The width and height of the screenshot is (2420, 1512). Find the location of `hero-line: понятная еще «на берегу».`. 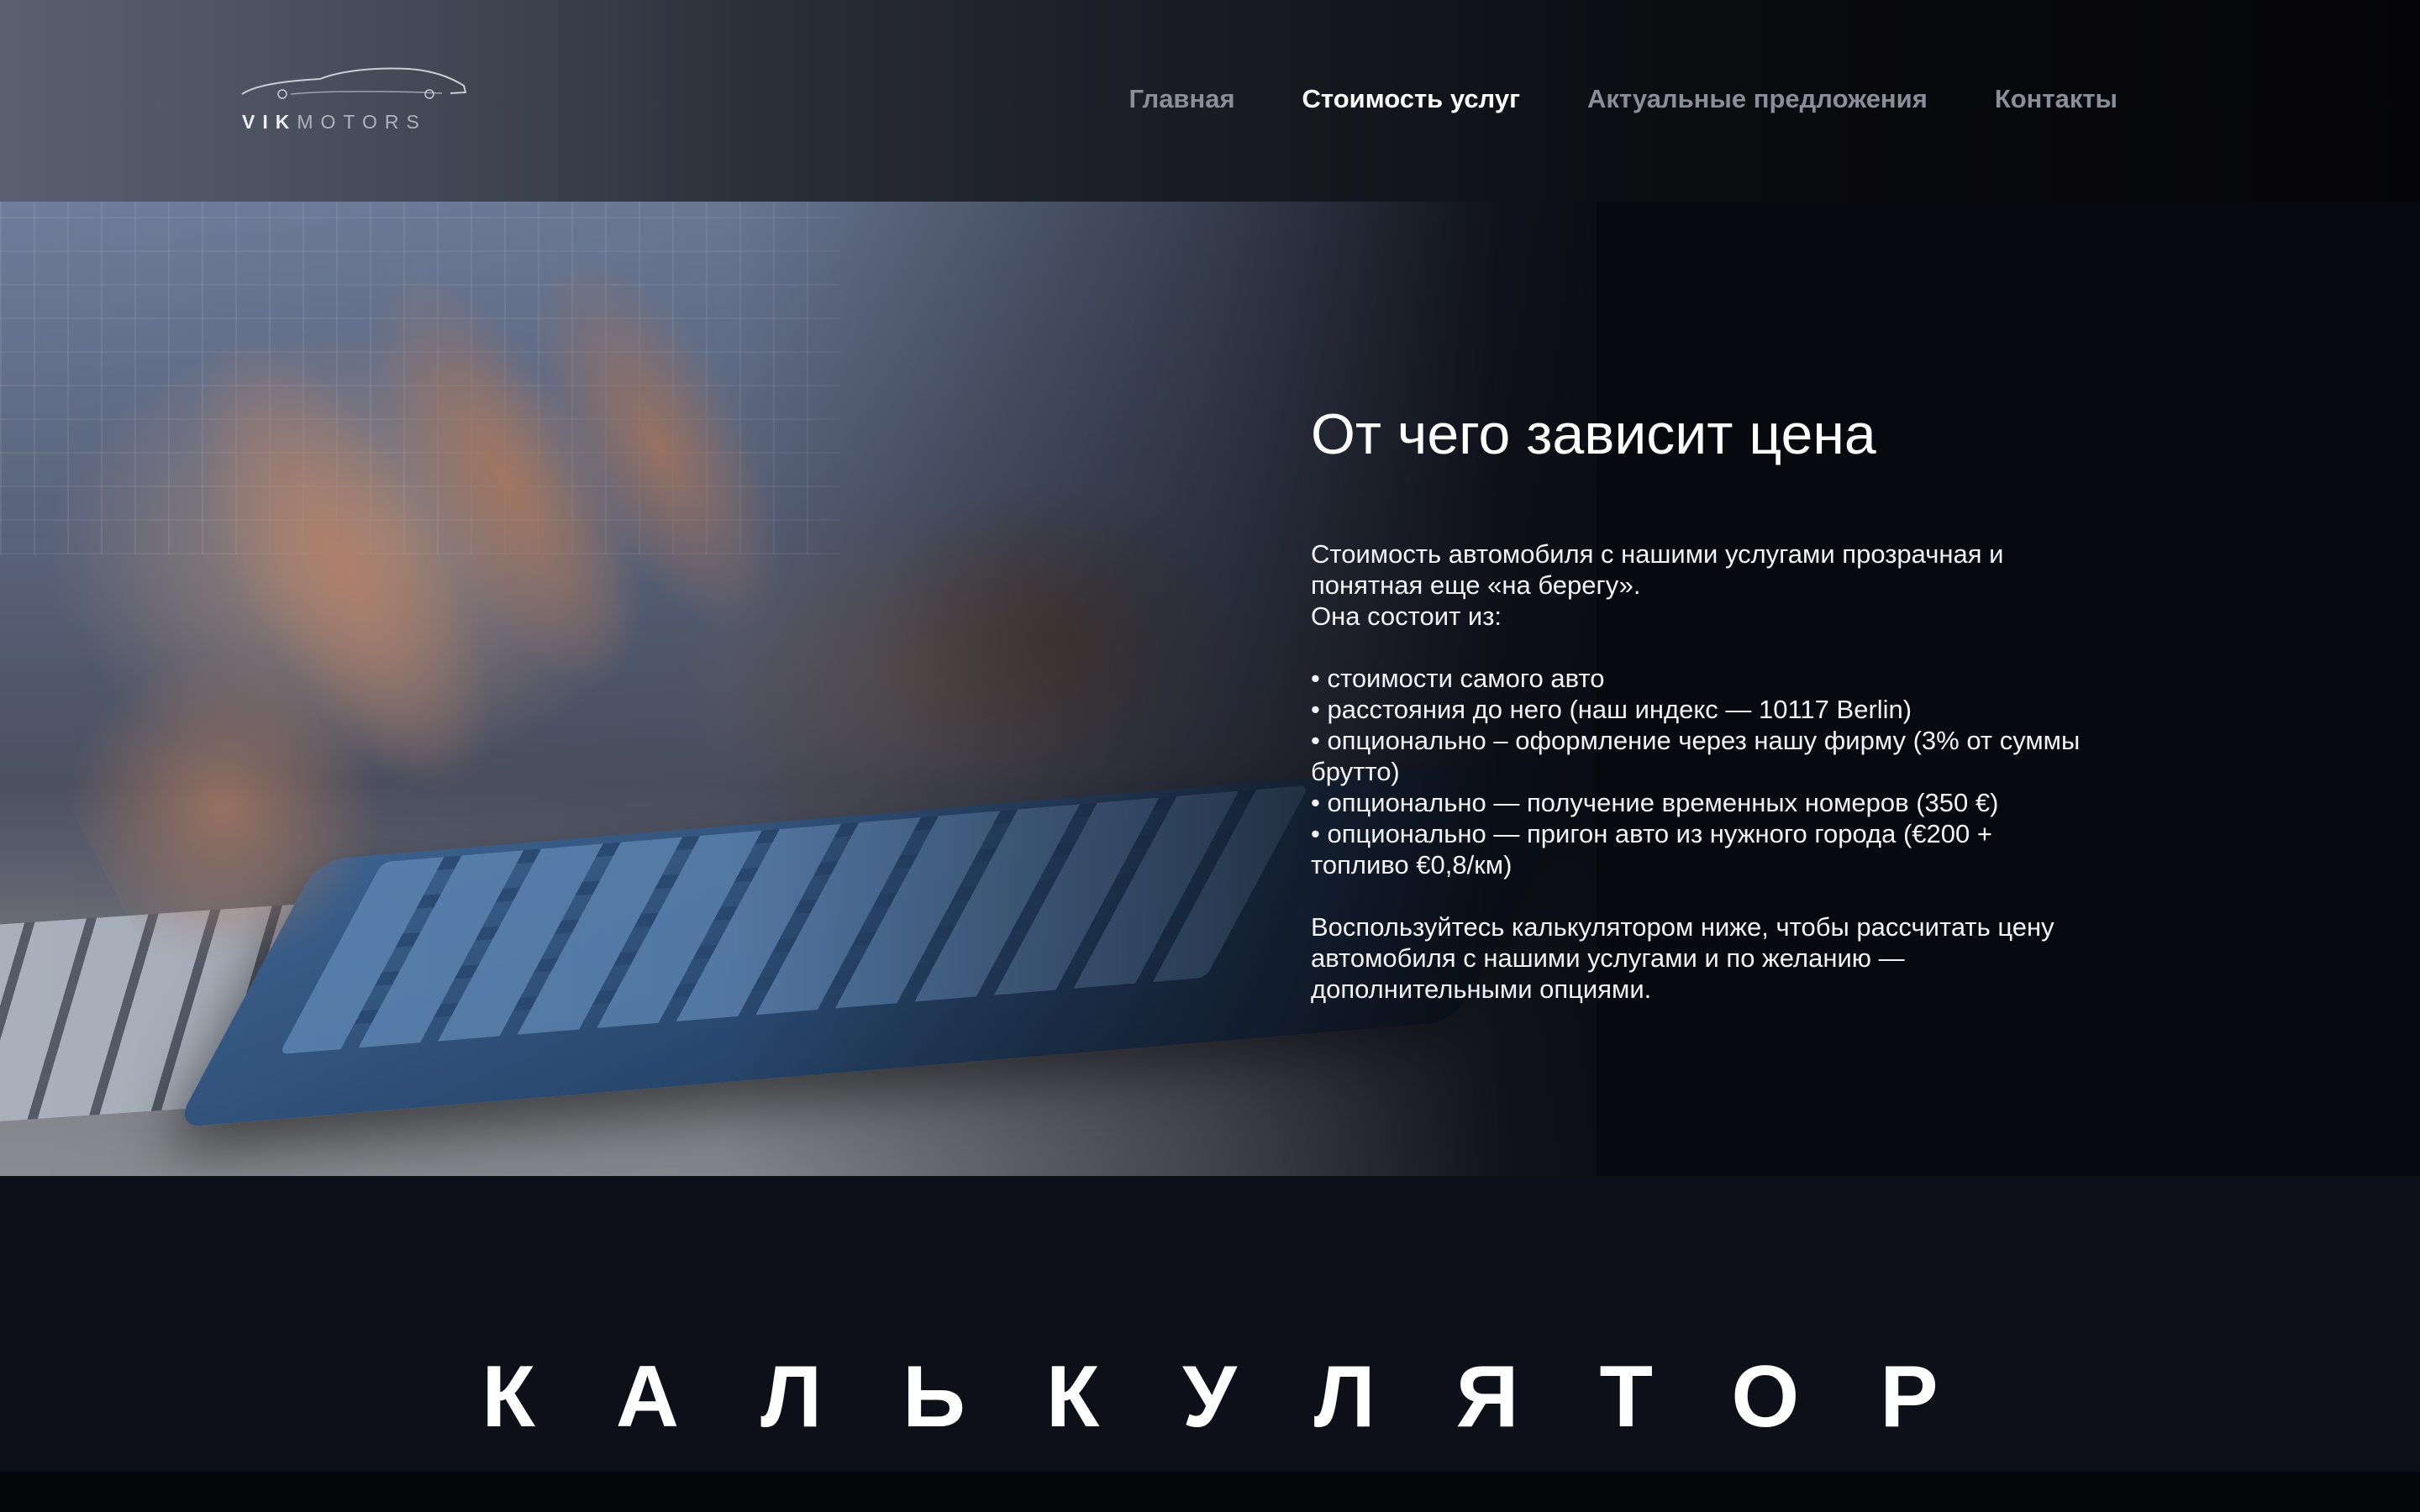

hero-line: понятная еще «на берегу». is located at coordinates (1476, 585).